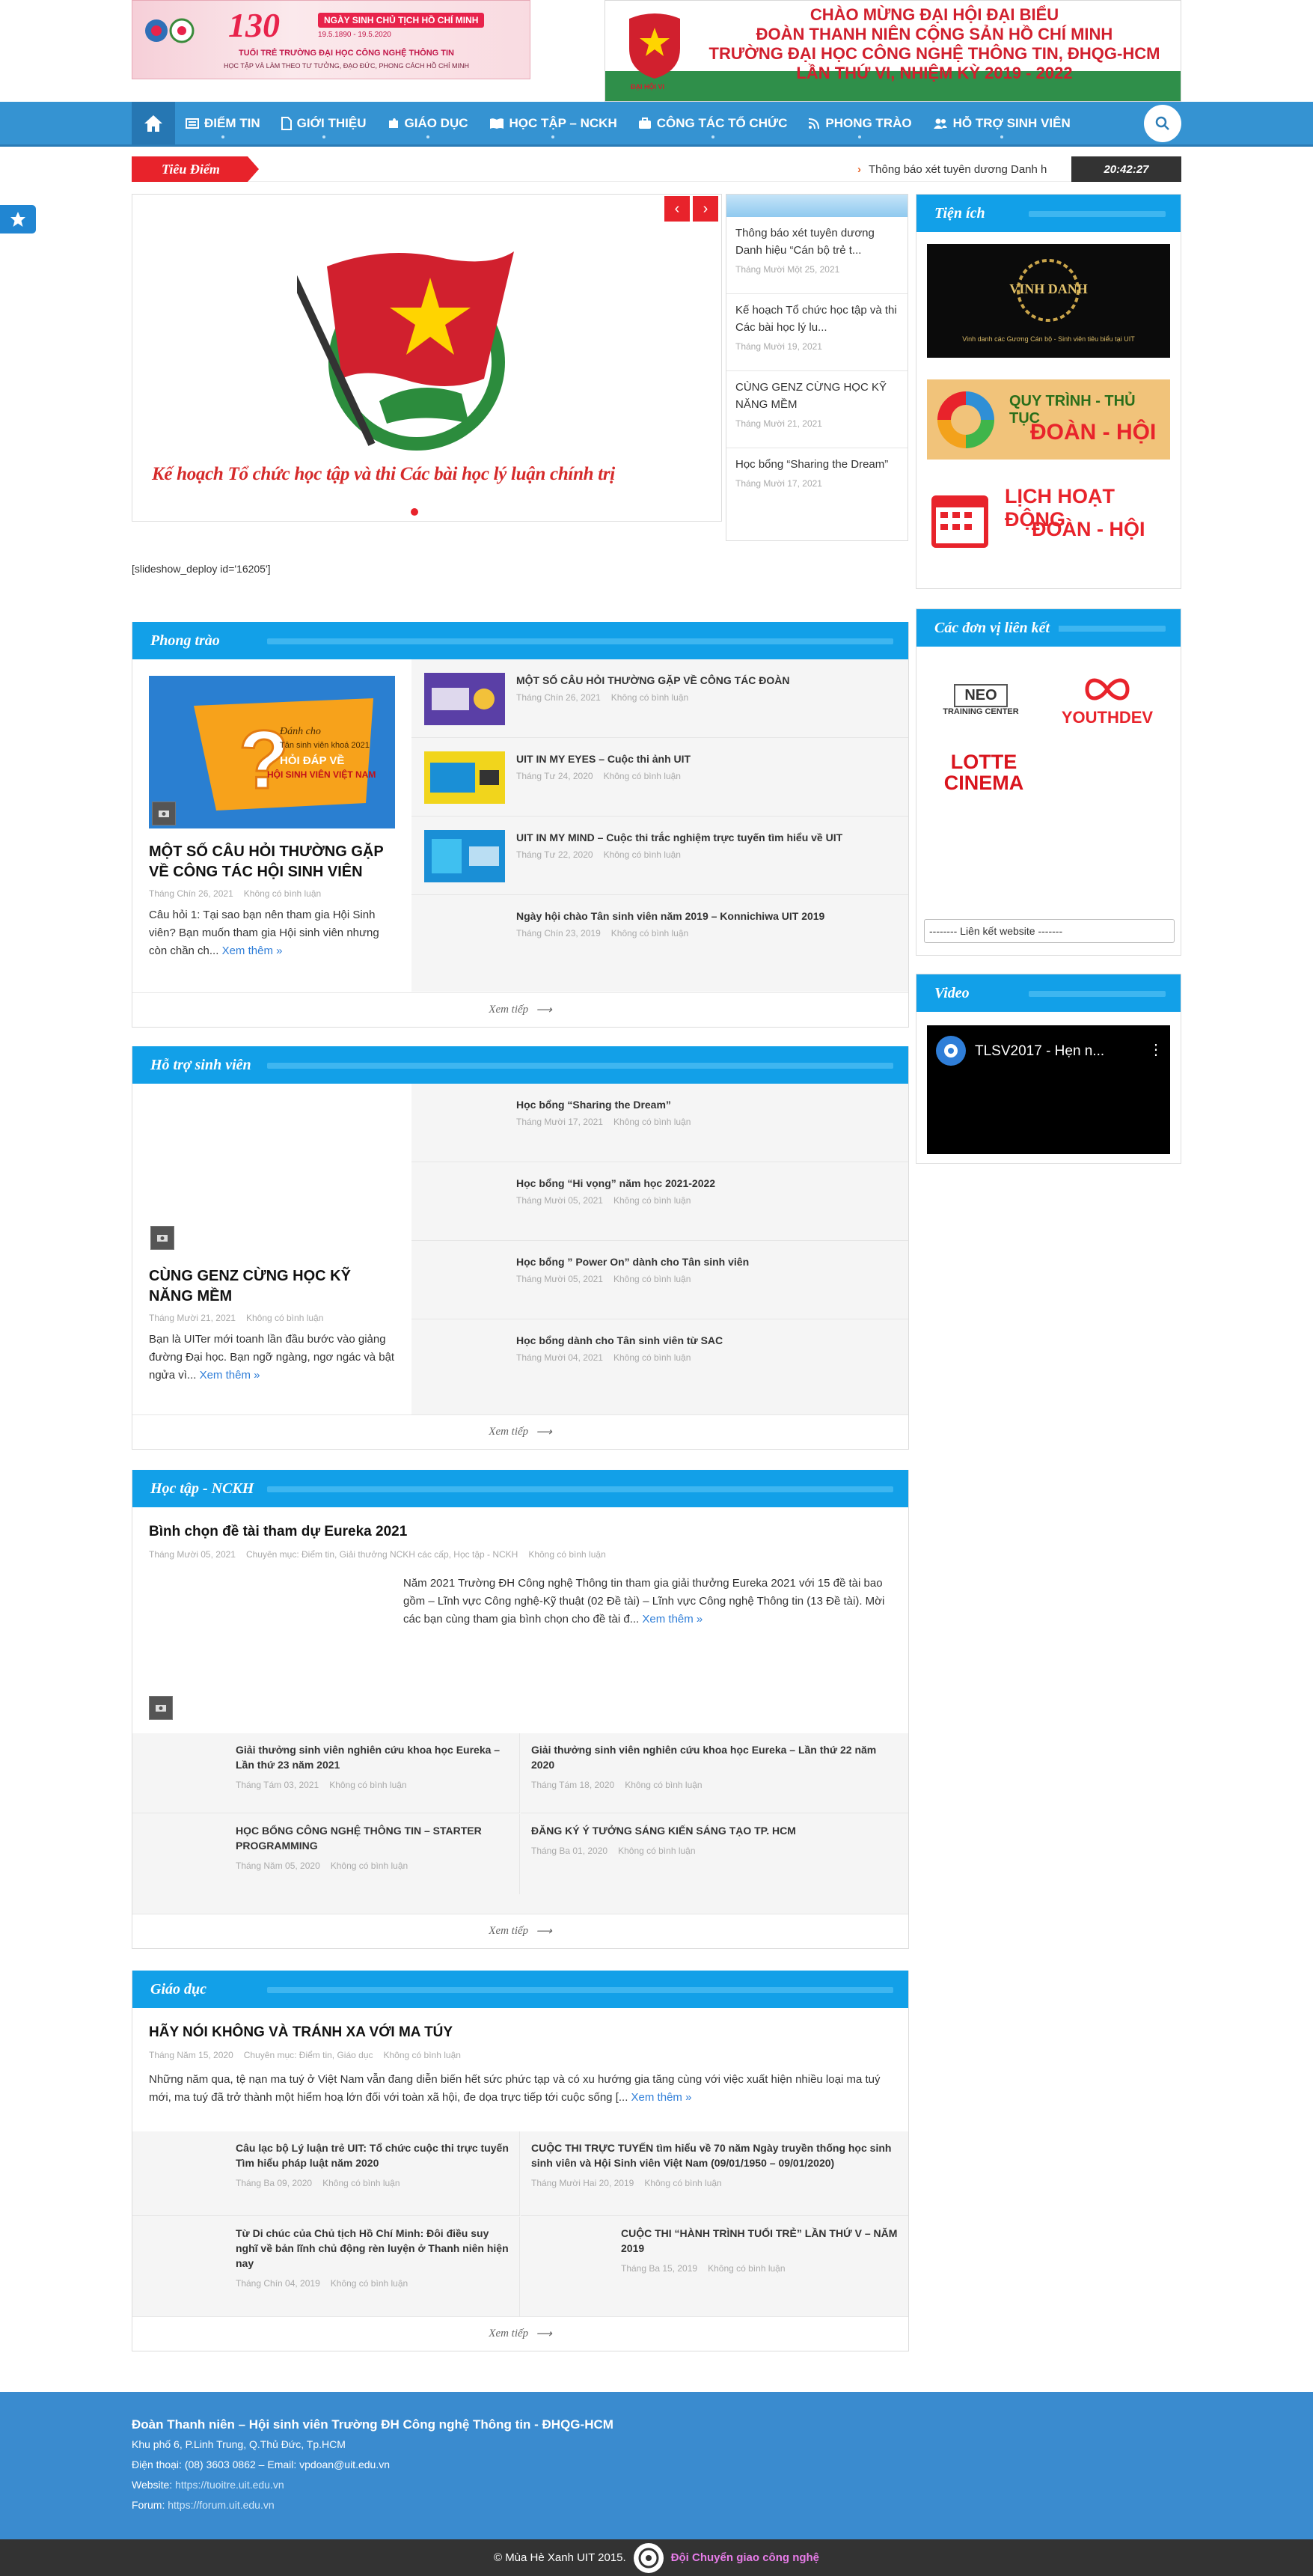 The height and width of the screenshot is (2576, 1313). I want to click on team-link: Đội Chuyển giao công nghệ, so click(745, 2557).